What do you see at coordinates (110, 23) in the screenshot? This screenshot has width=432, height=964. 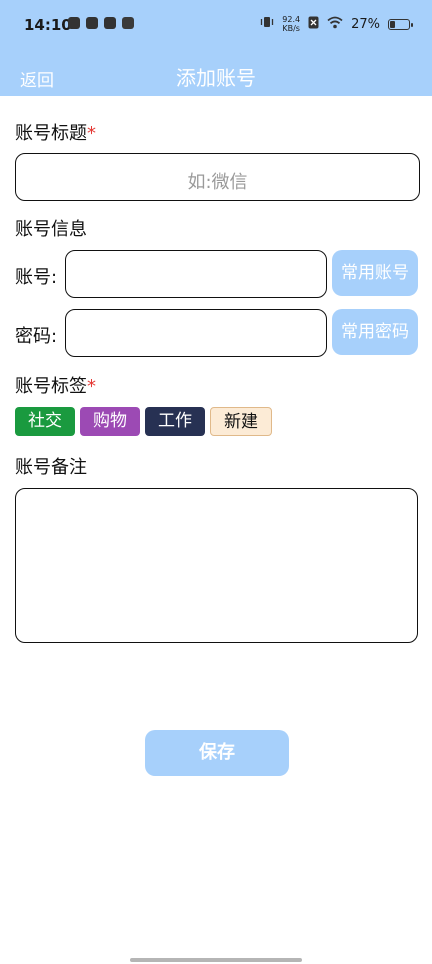 I see `tiktok-icon` at bounding box center [110, 23].